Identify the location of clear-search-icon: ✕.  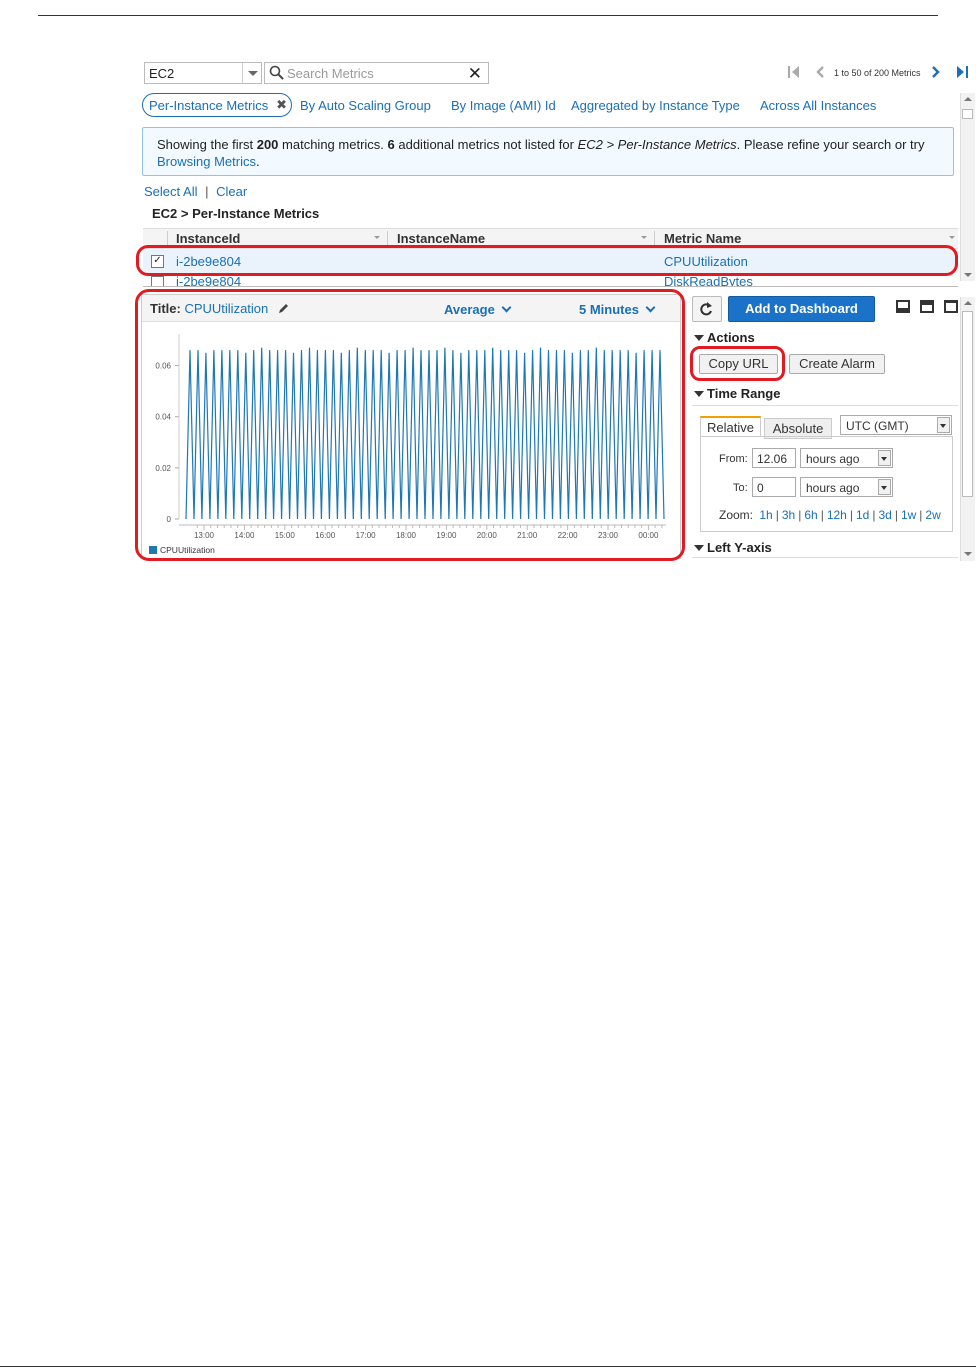
(475, 74).